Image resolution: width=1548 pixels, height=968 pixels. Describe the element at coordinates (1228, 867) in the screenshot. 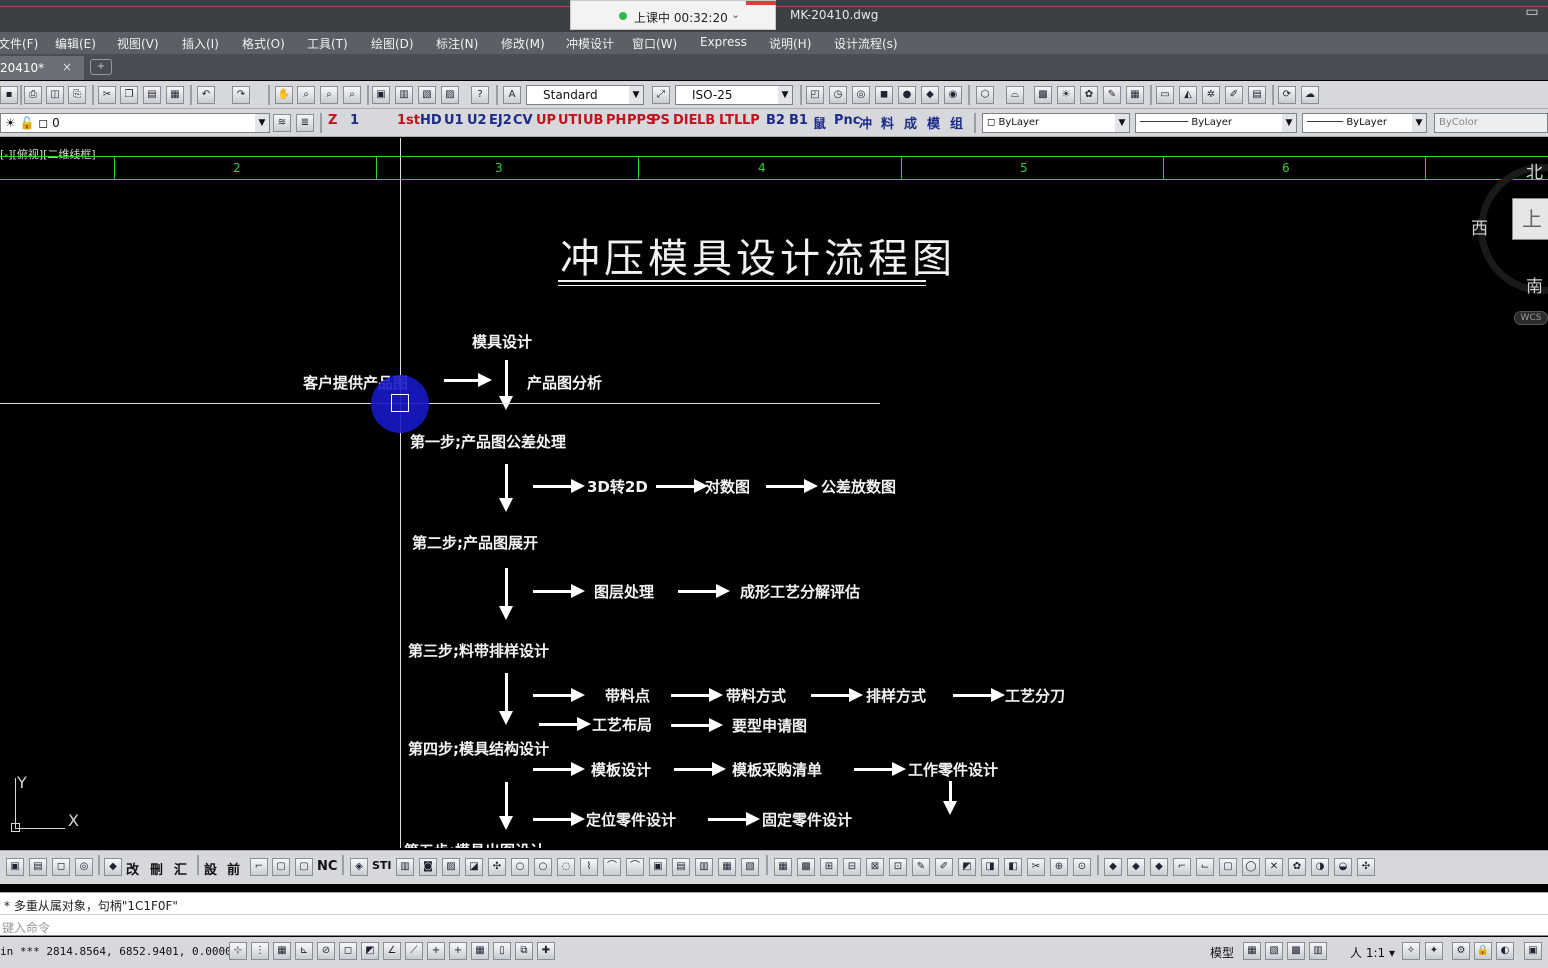

I see `tool-icon: ▢` at that location.